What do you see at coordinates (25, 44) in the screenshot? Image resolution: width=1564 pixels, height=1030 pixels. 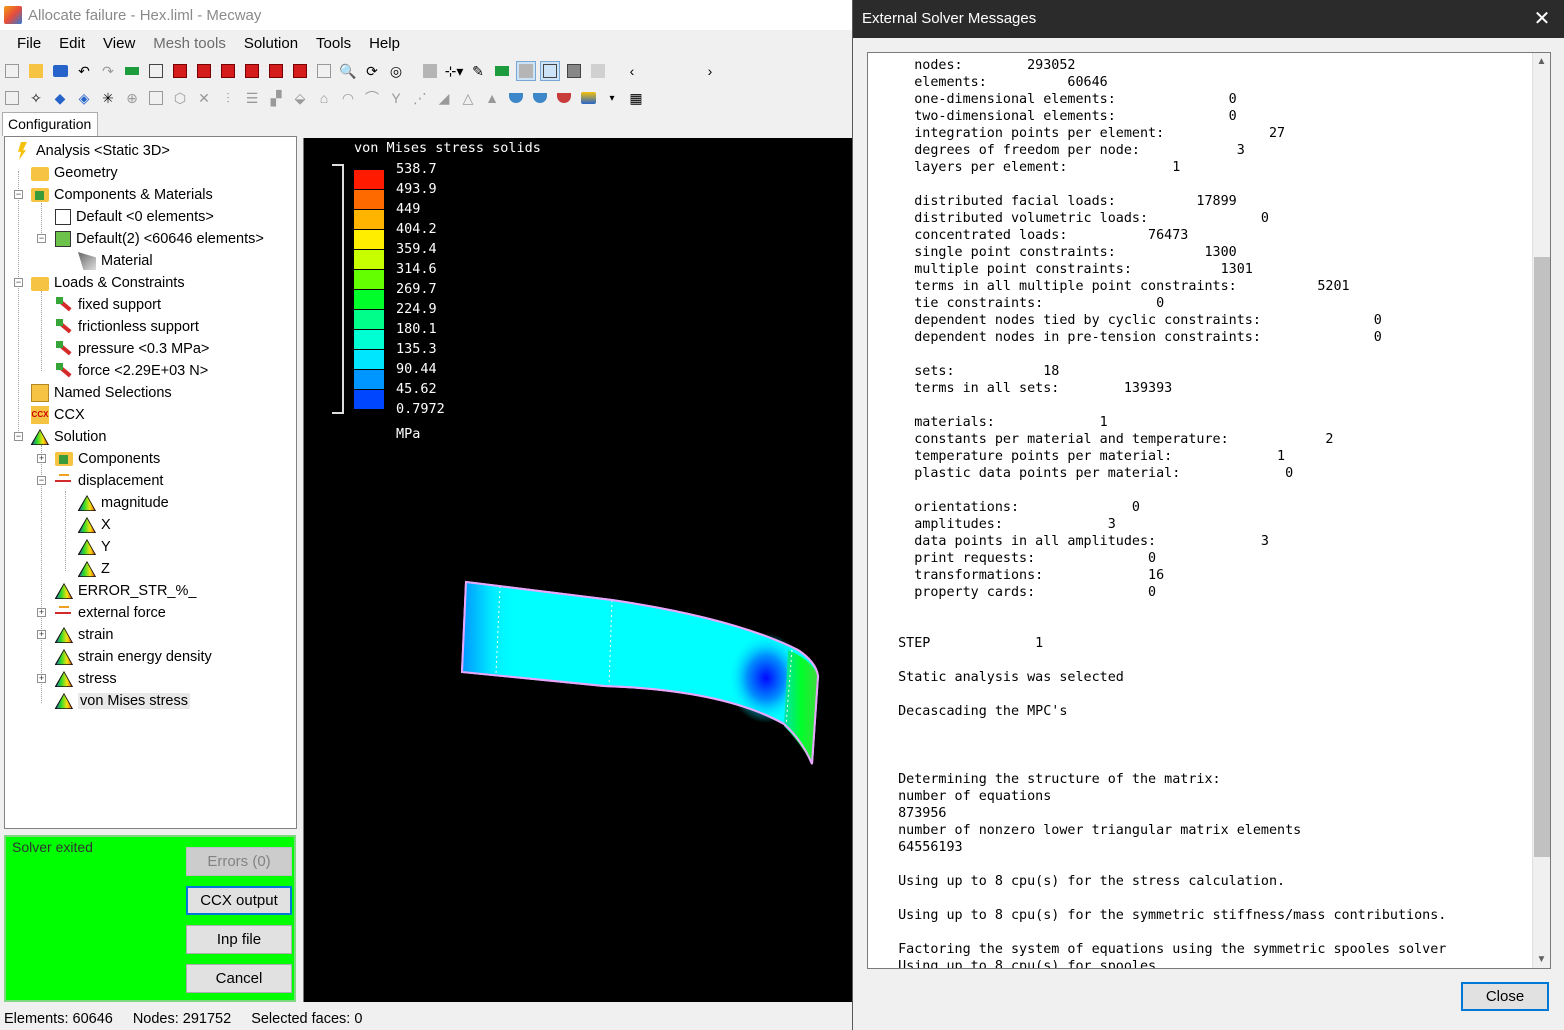 I see `menu-file: File` at bounding box center [25, 44].